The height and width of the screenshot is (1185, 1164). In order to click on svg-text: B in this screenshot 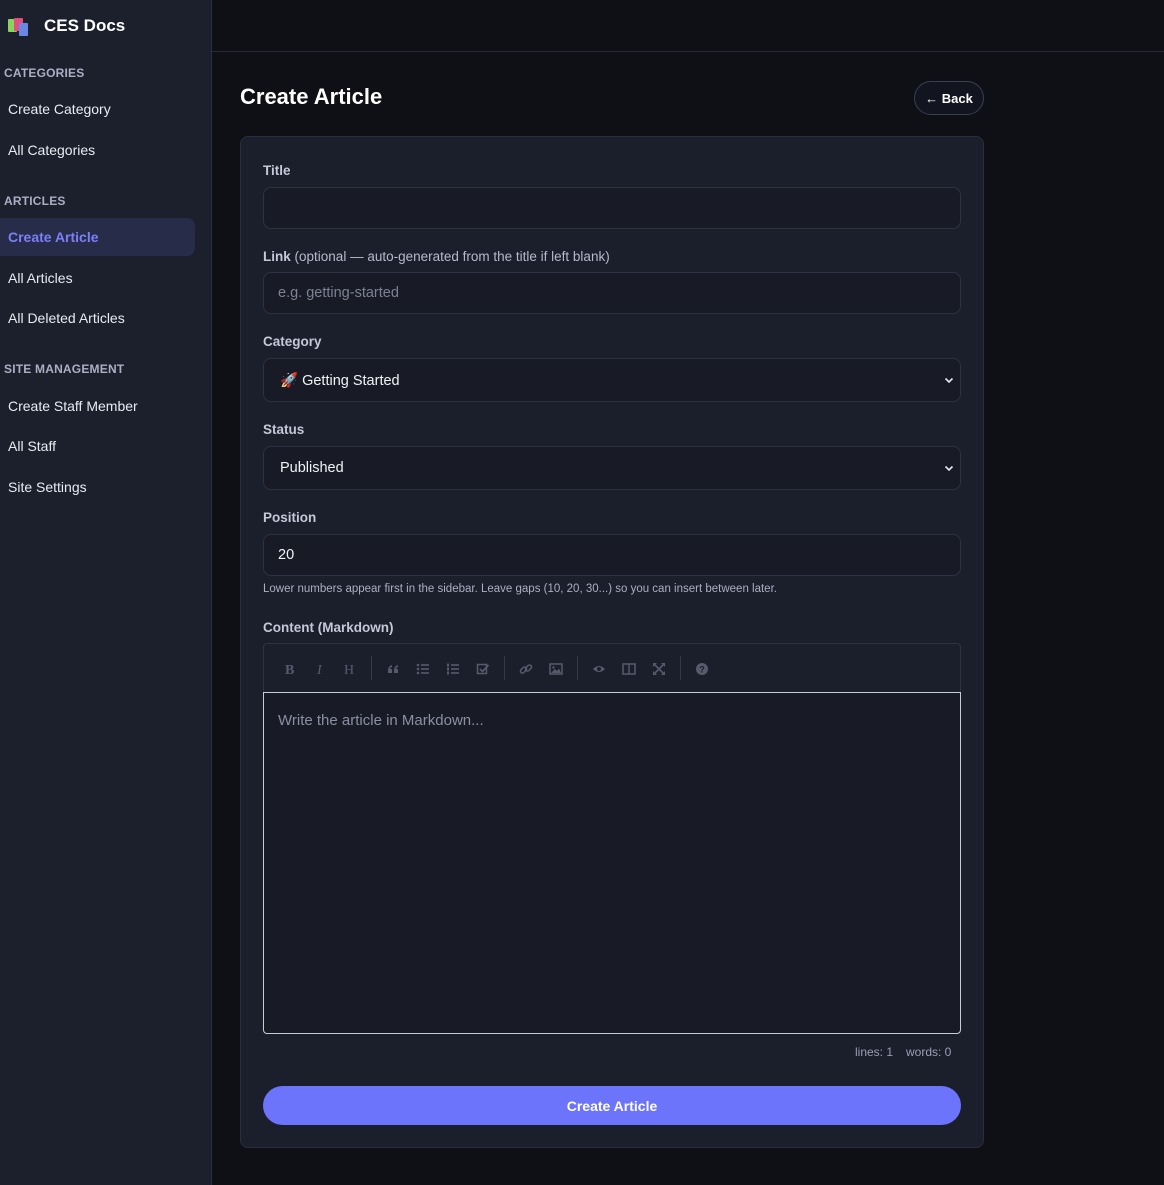, I will do `click(289, 669)`.